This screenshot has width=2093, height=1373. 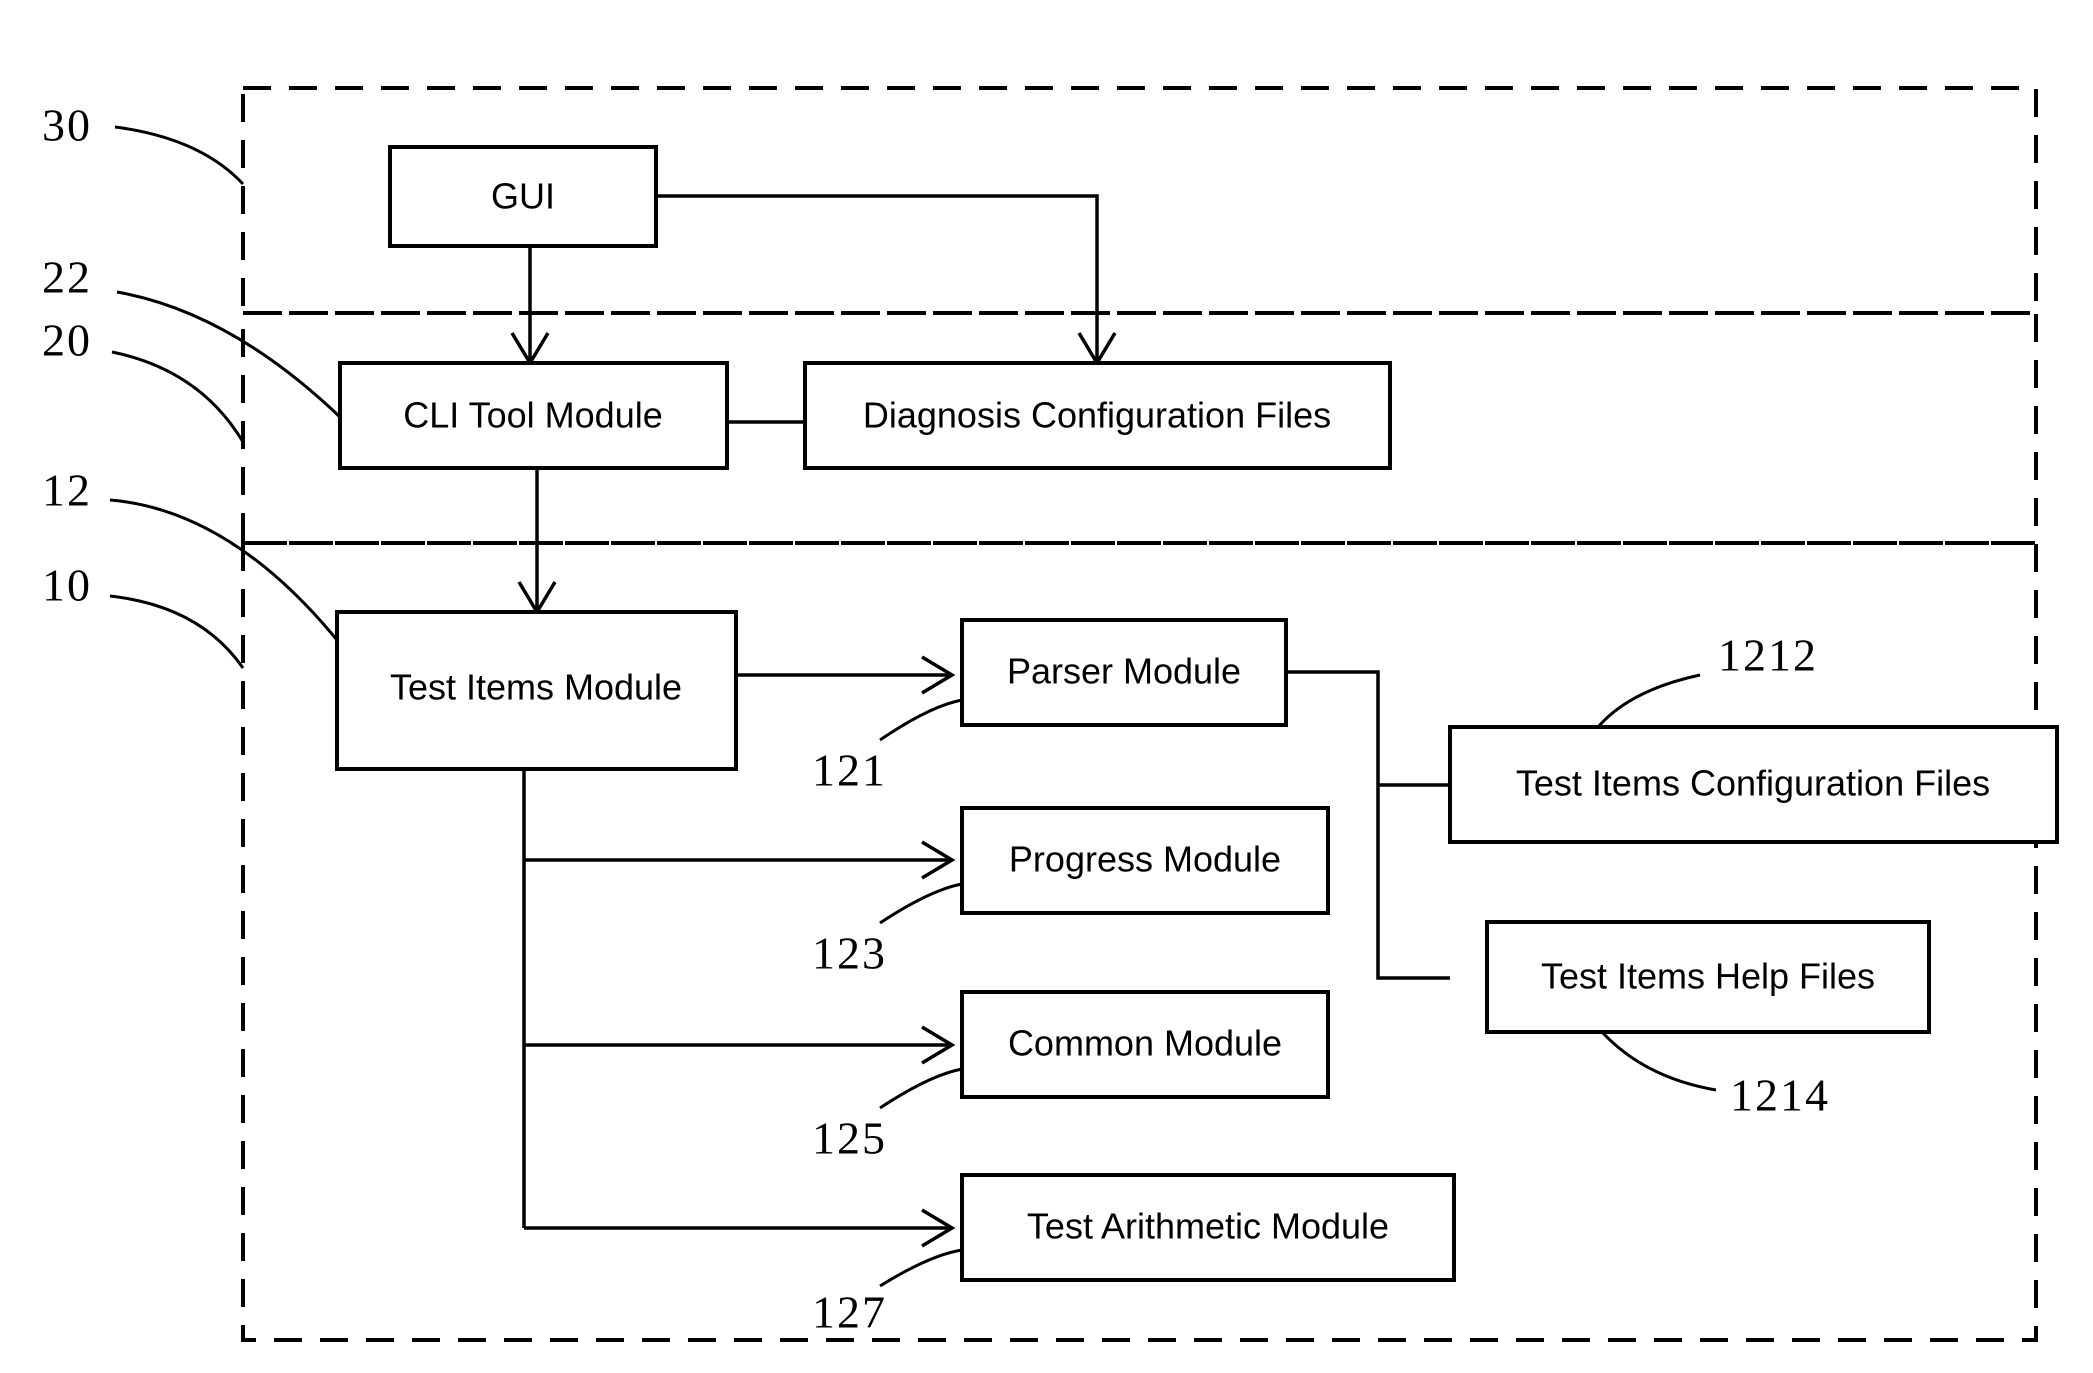 I want to click on box-common-module-label: Common Module, so click(x=1145, y=1043).